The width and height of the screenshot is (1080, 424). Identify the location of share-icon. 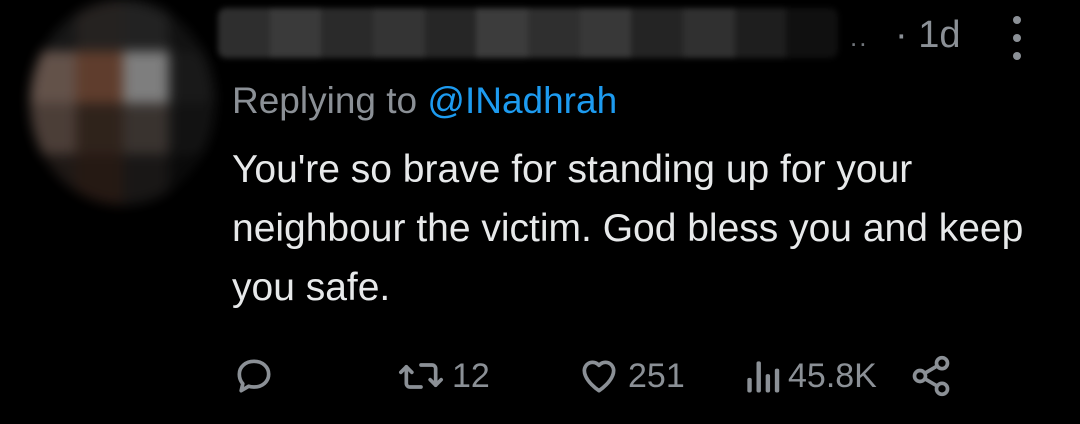
(931, 376).